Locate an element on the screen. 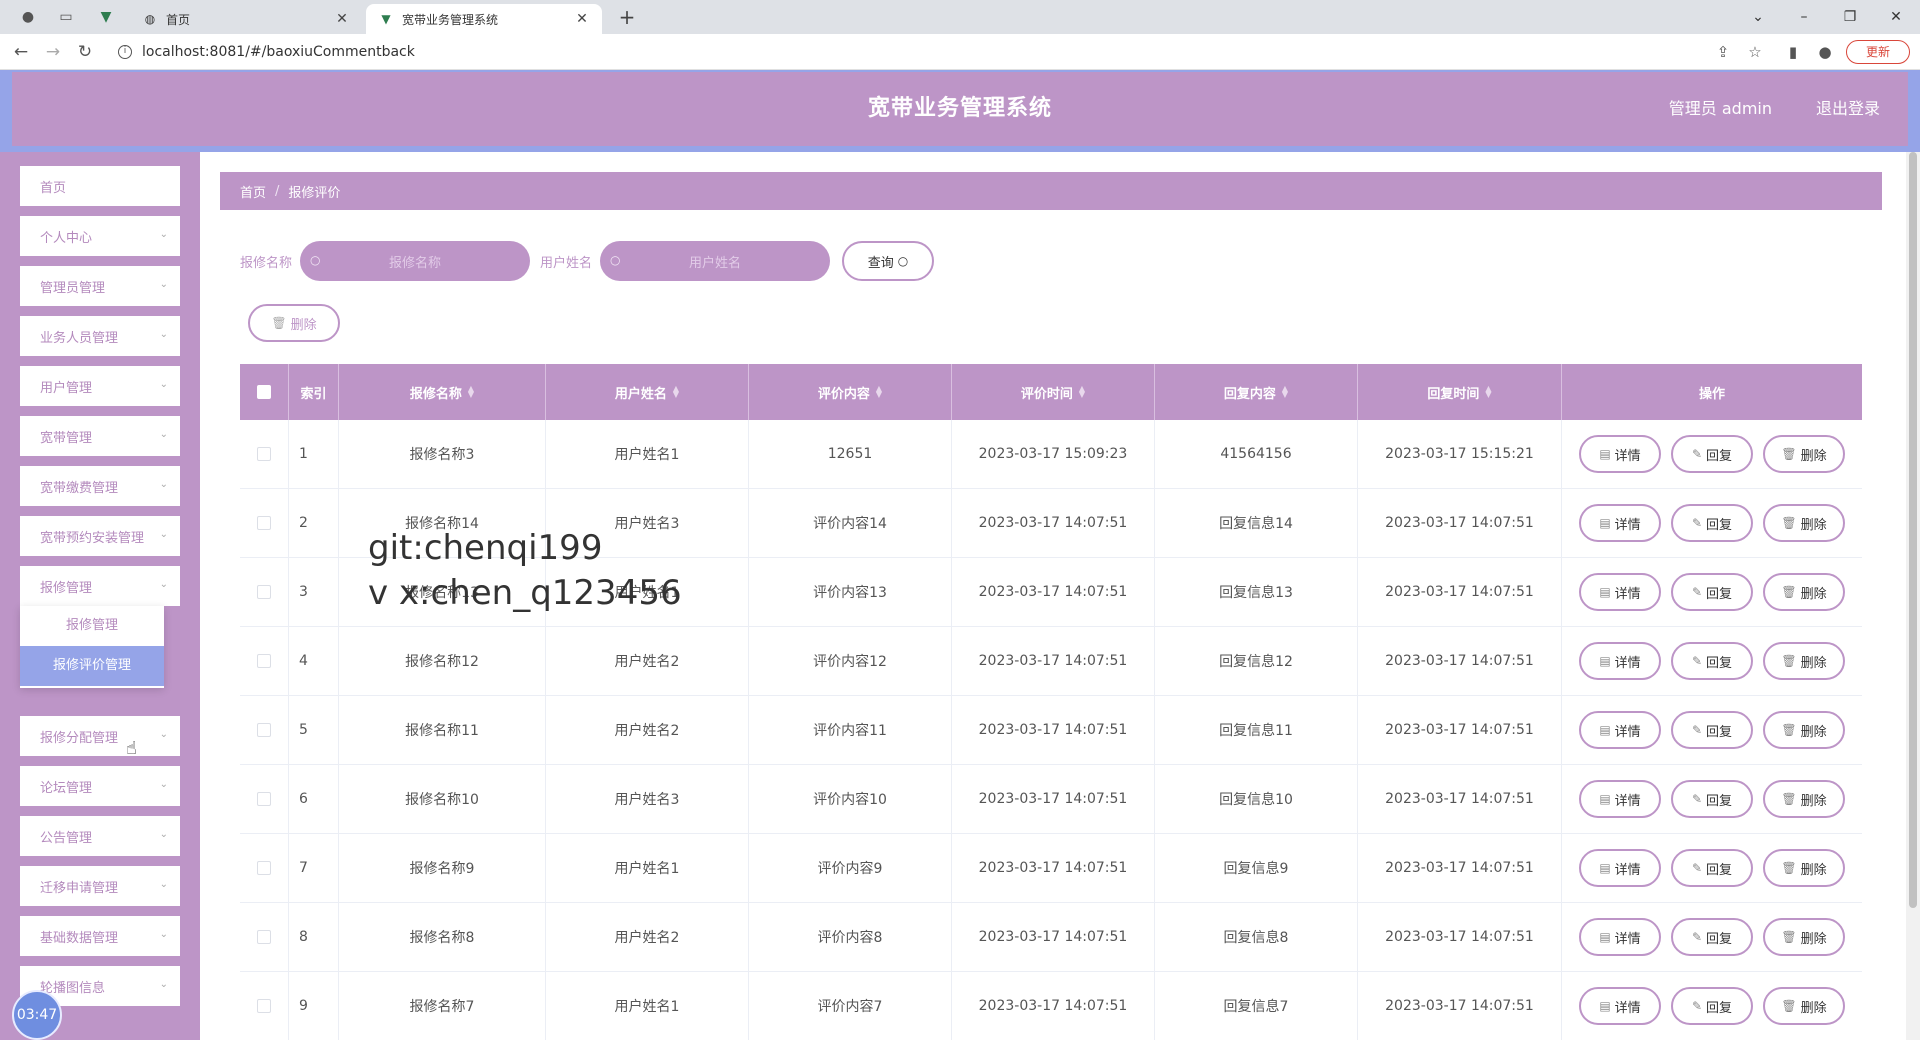  github-icon: ● is located at coordinates (28, 17).